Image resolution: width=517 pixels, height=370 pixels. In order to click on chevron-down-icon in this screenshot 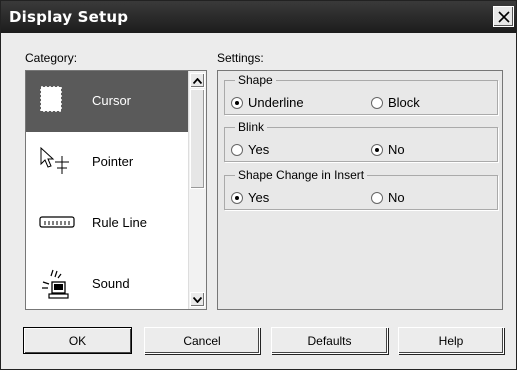, I will do `click(197, 299)`.